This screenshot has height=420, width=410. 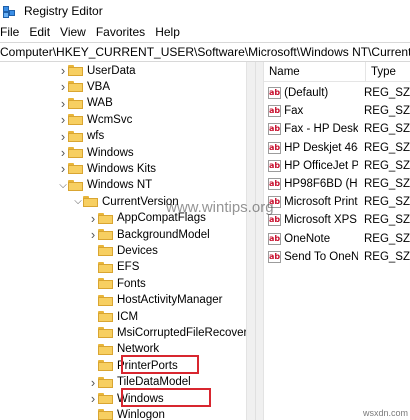 I want to click on value-name: HP OfficeJet Pro, so click(x=321, y=165).